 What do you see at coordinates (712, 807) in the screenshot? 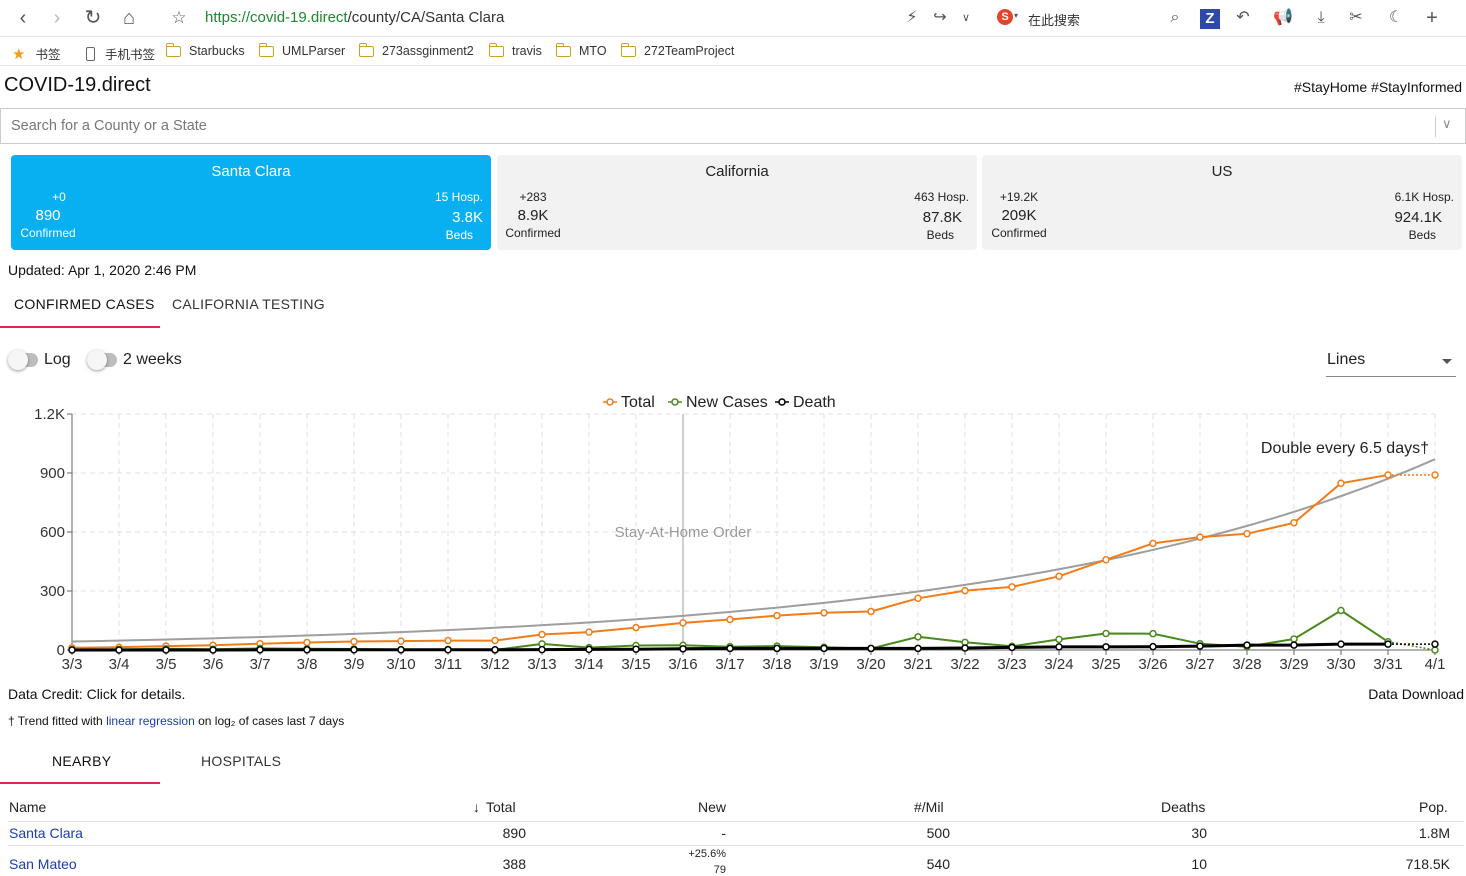
I see `column-header-new: New` at bounding box center [712, 807].